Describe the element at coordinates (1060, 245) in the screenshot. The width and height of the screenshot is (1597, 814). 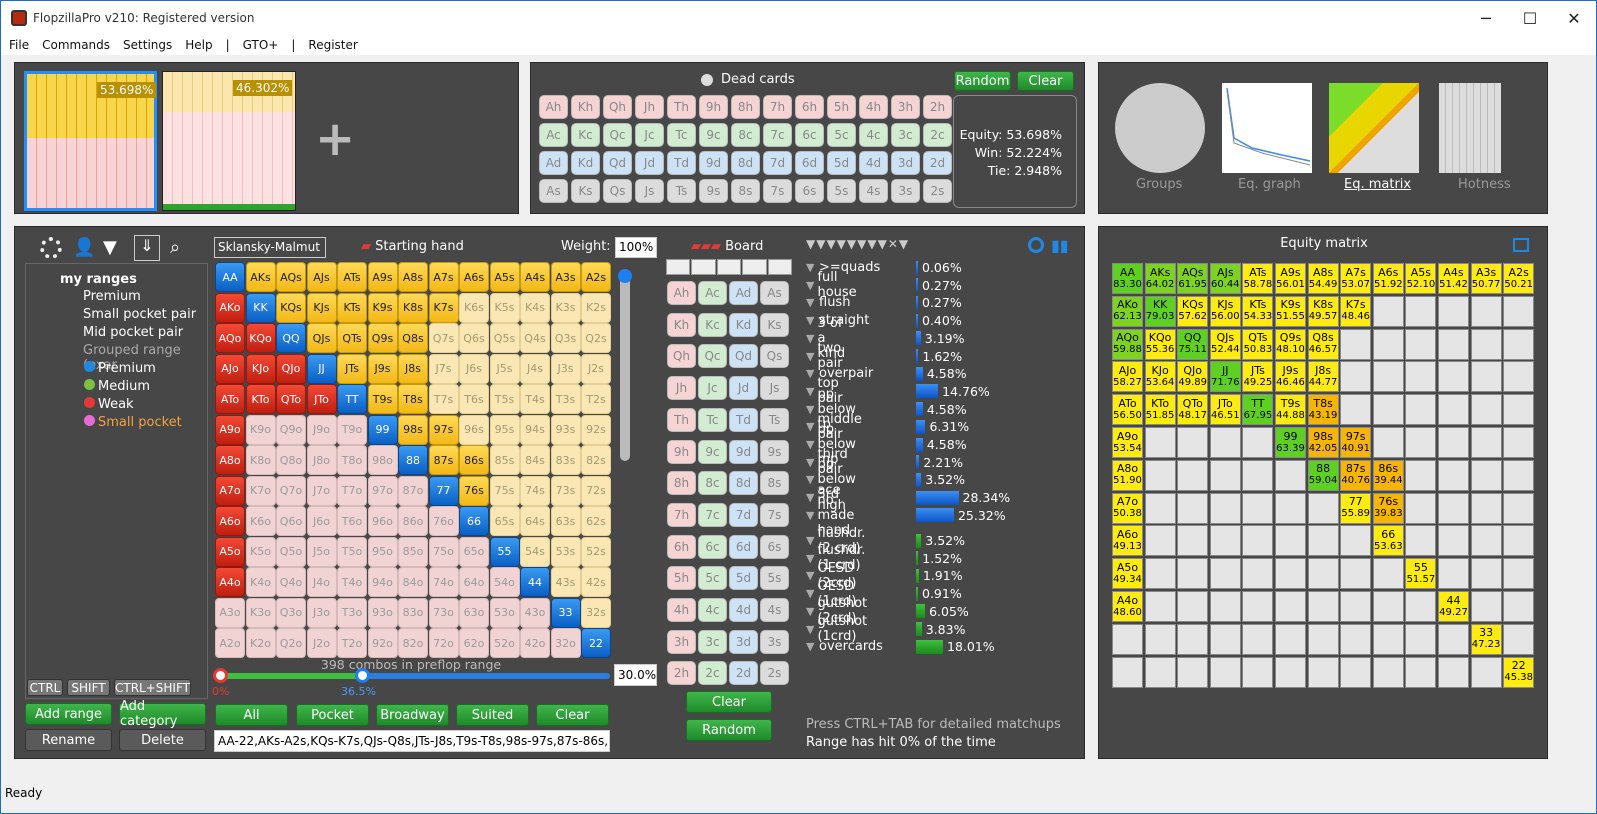
I see `chart-icon: ▮▮` at that location.